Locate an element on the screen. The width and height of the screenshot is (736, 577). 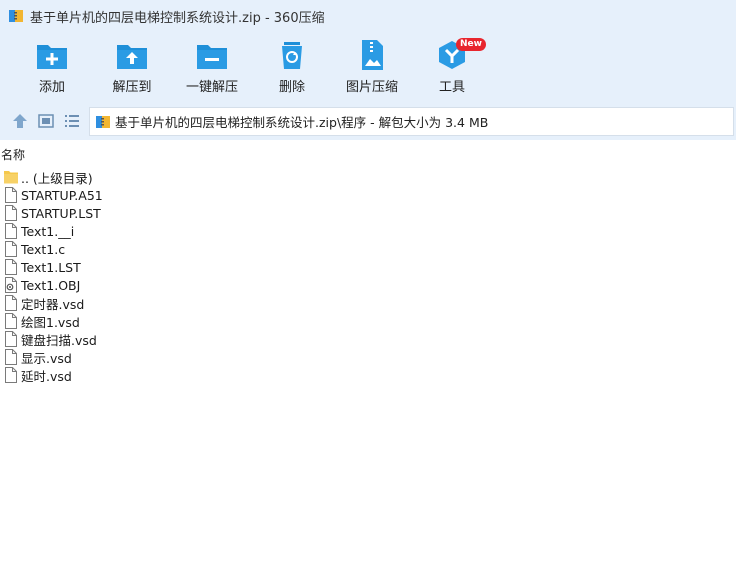
delete-label: 删除 is located at coordinates (291, 87).